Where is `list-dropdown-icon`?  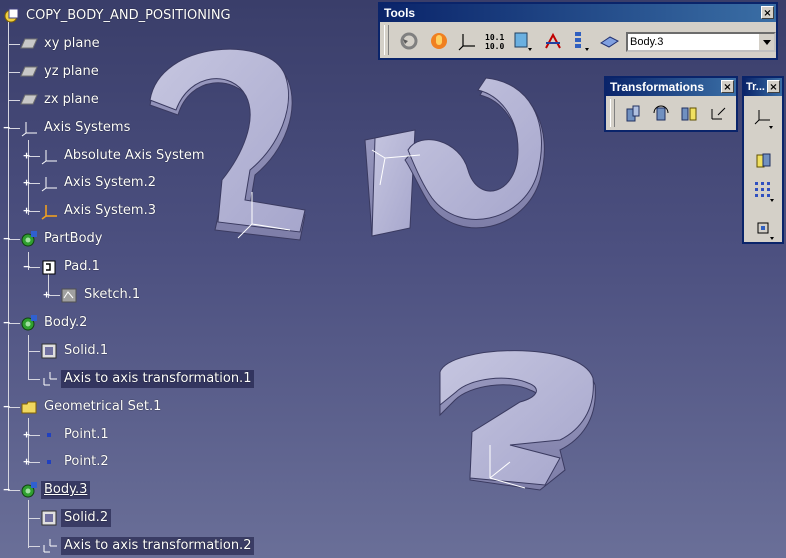 list-dropdown-icon is located at coordinates (581, 41).